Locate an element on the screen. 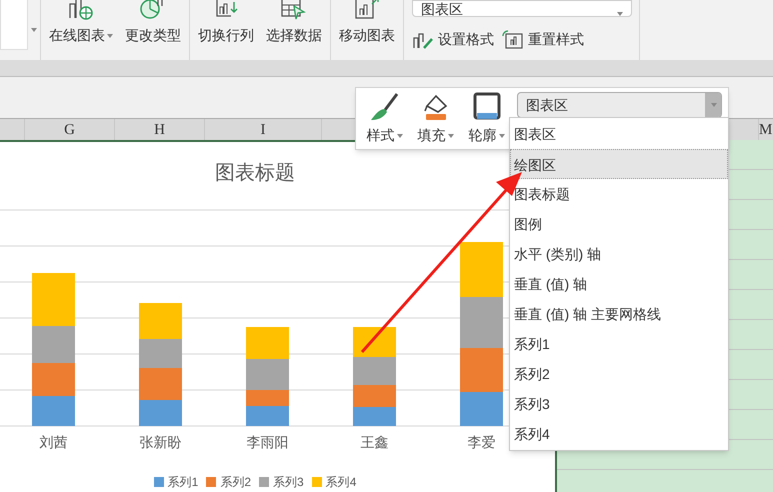 The height and width of the screenshot is (492, 773). legend-label: 系列3 is located at coordinates (288, 482).